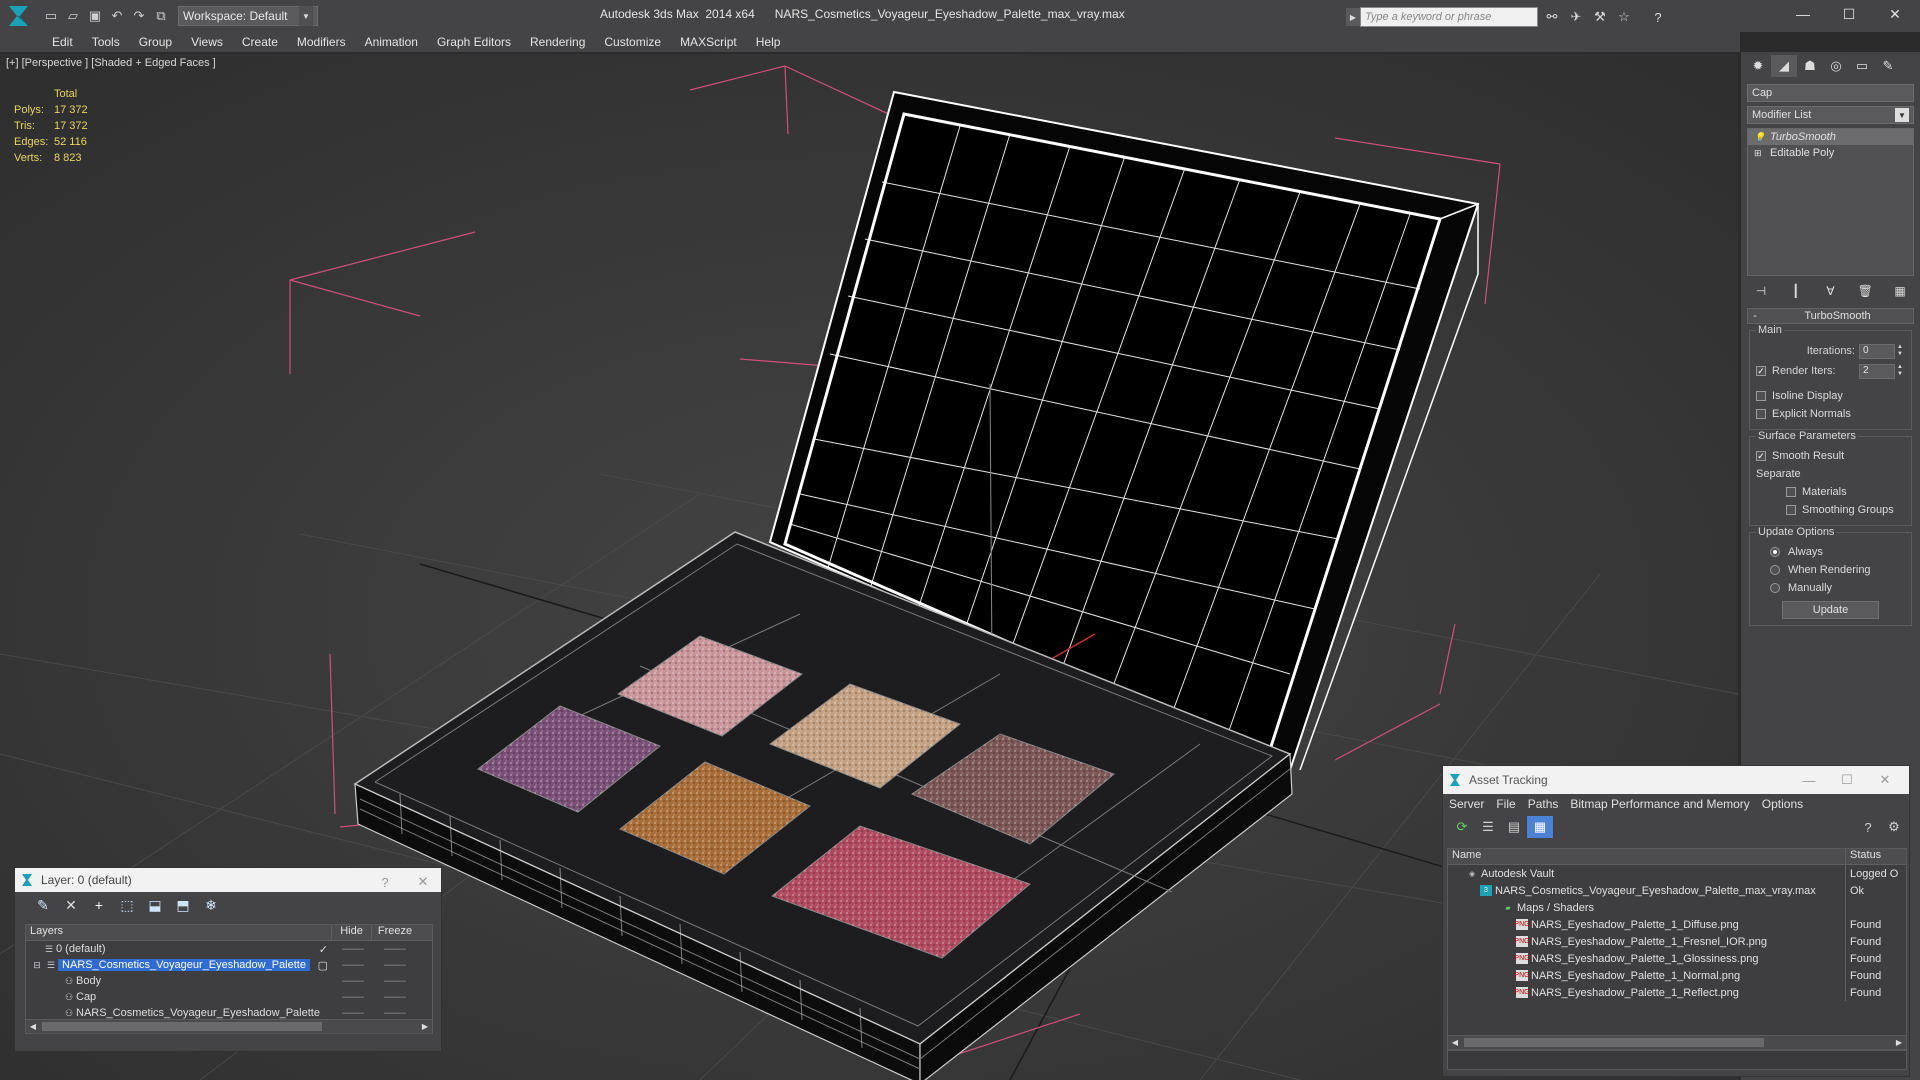 This screenshot has width=1920, height=1080. I want to click on explicit-normals-checkbox, so click(1761, 414).